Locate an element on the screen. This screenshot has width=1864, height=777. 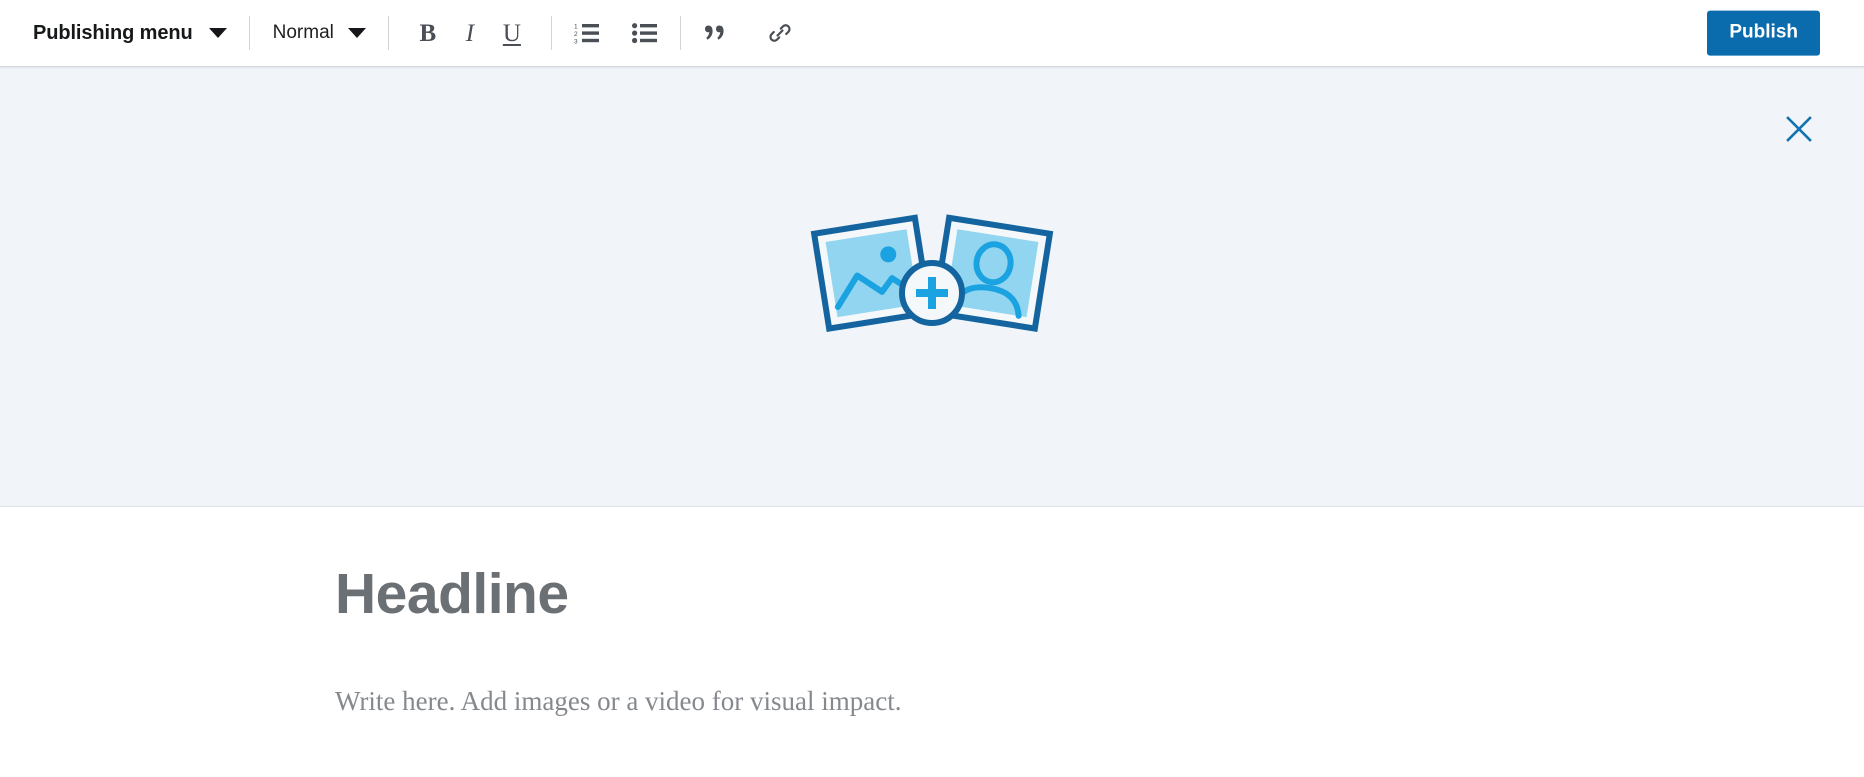
underline-button: U is located at coordinates (512, 33).